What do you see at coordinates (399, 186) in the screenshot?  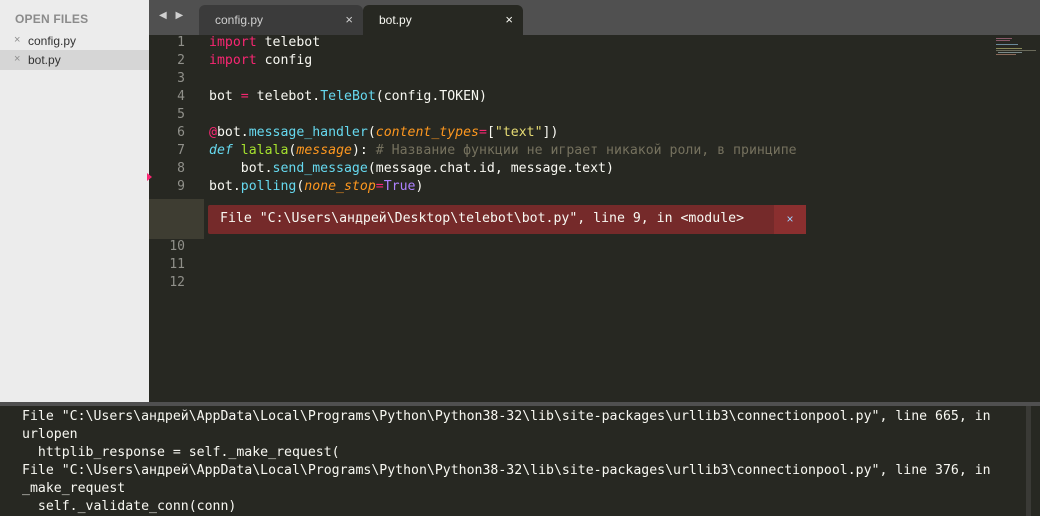 I see `constant: True` at bounding box center [399, 186].